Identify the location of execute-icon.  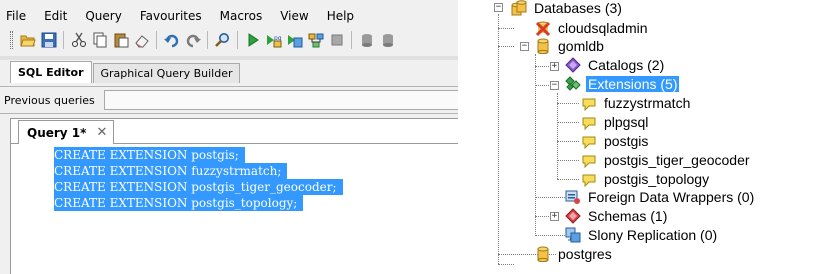
(252, 40).